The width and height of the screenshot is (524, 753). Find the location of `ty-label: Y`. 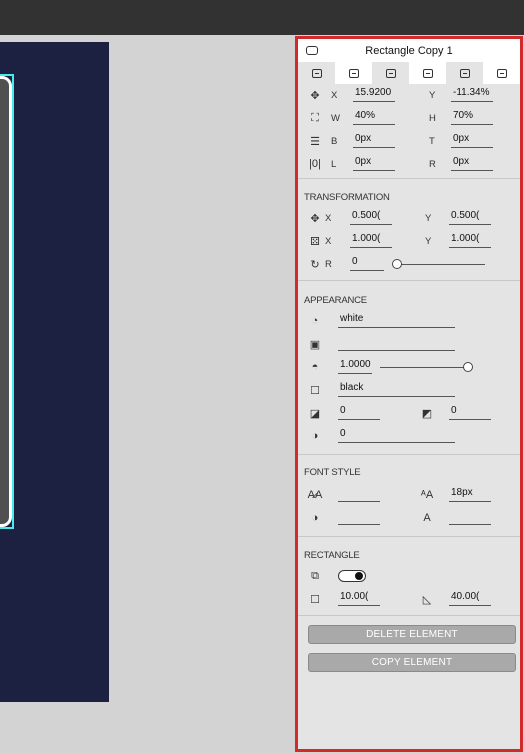

ty-label: Y is located at coordinates (428, 218).